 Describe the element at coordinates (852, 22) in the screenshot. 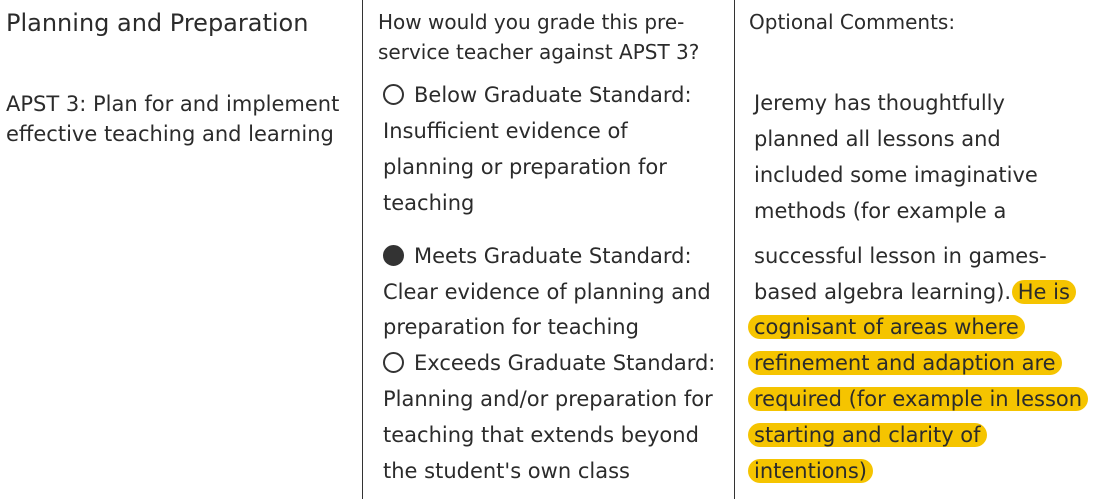

I see `comments-heading: Optional Comments:` at that location.